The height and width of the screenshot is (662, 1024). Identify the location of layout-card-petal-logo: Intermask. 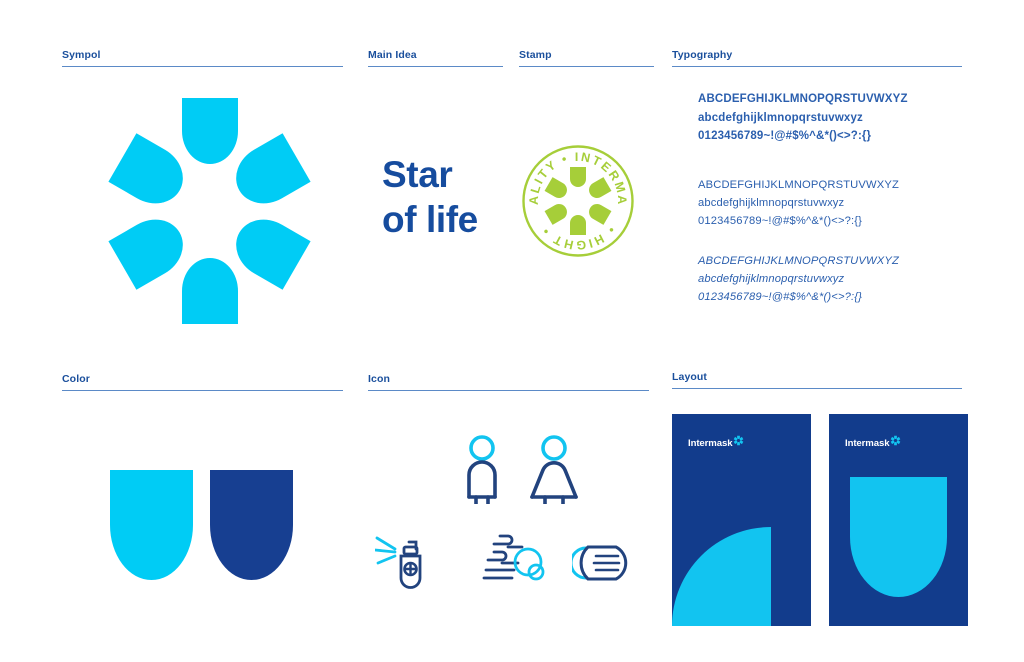
(873, 442).